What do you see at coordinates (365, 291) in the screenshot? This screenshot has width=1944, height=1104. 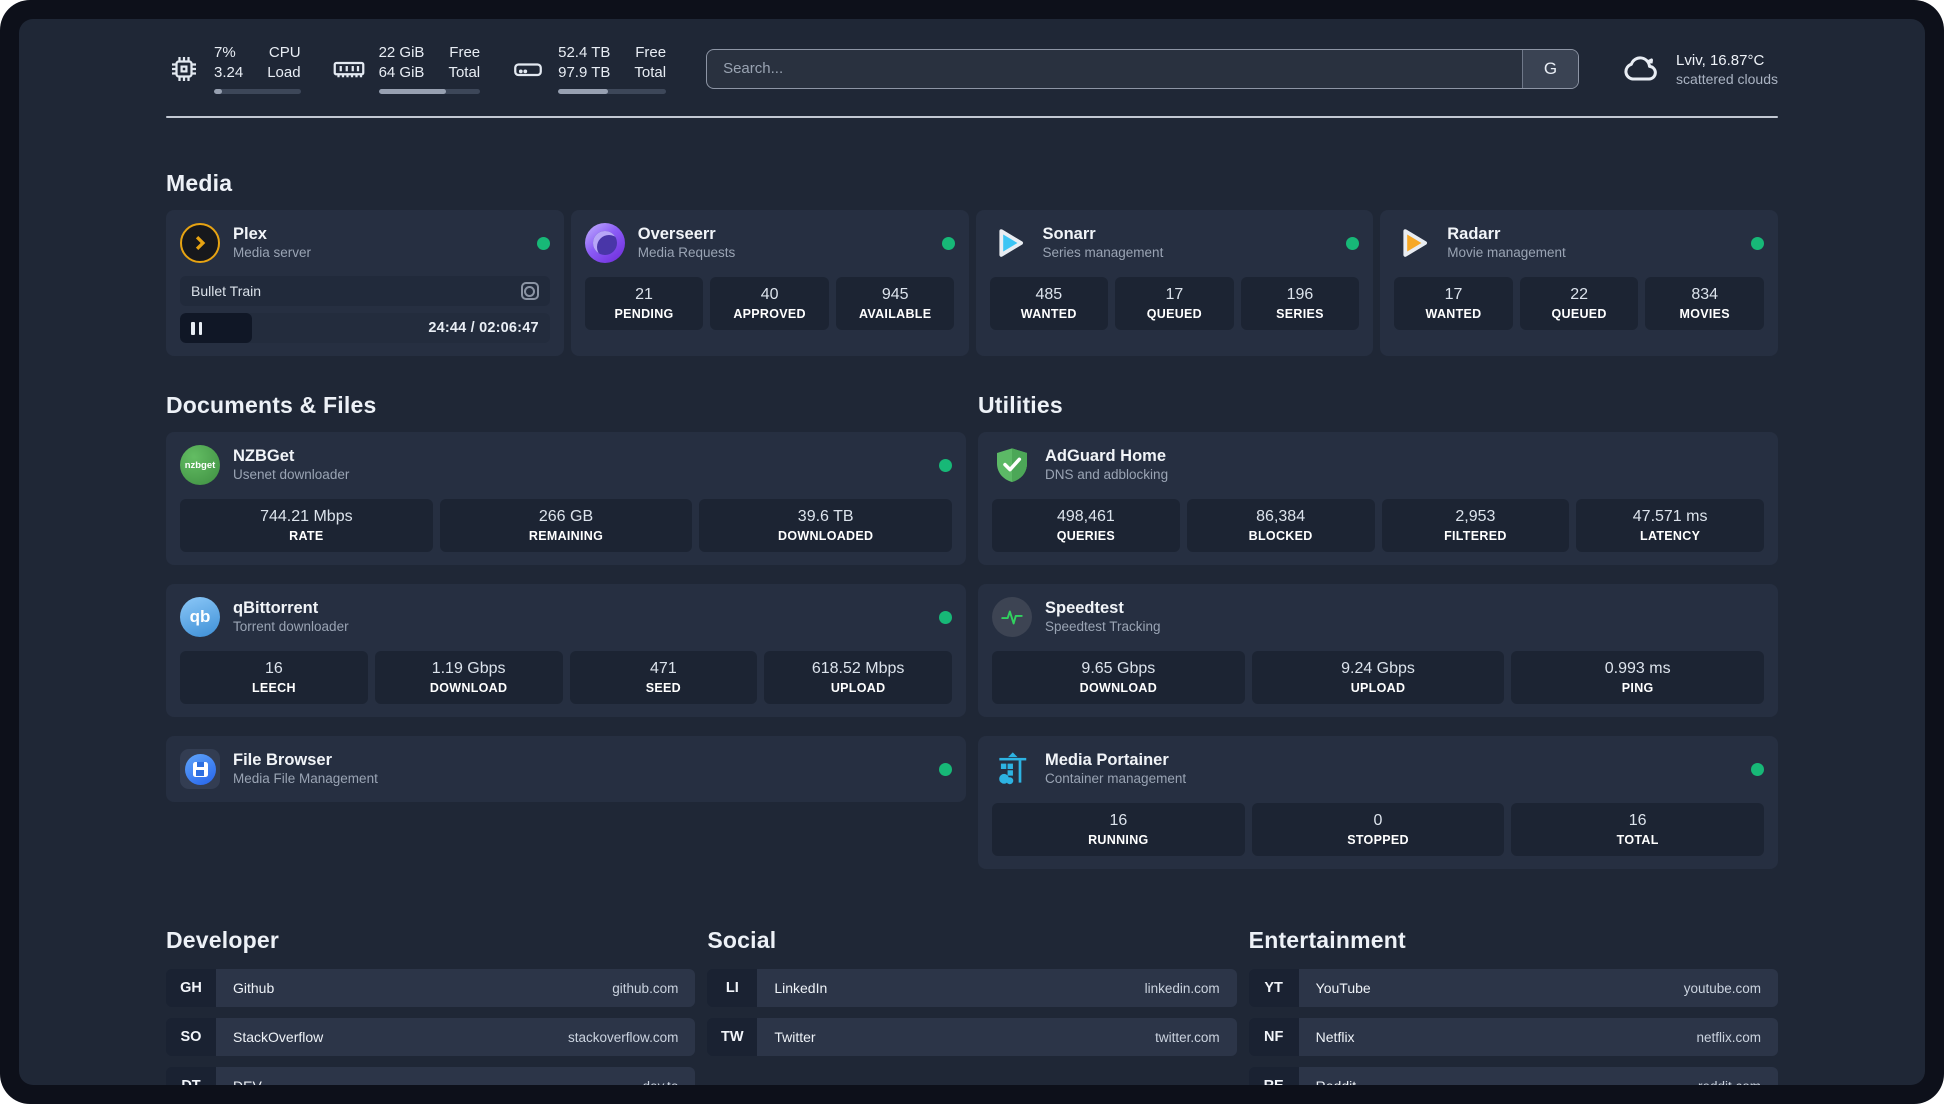 I see `now-playing-row: Bullet Train` at bounding box center [365, 291].